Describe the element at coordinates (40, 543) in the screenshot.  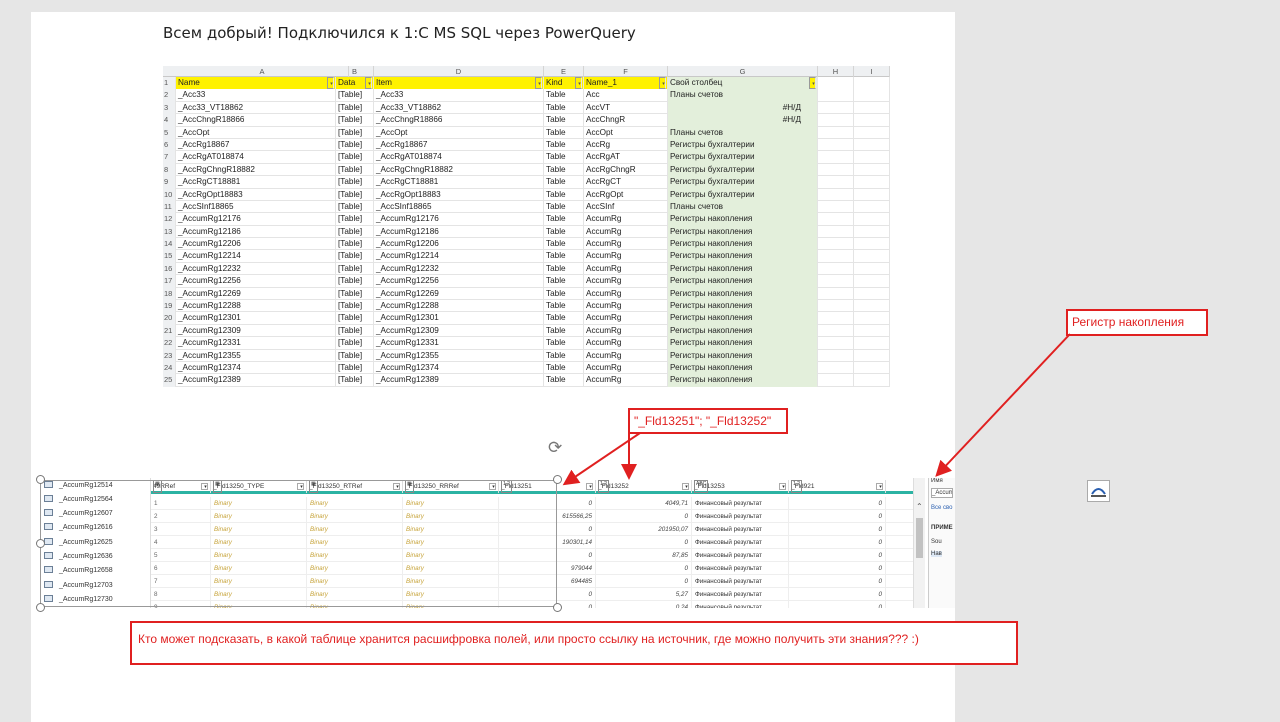
I see `resize-handle-ml` at that location.